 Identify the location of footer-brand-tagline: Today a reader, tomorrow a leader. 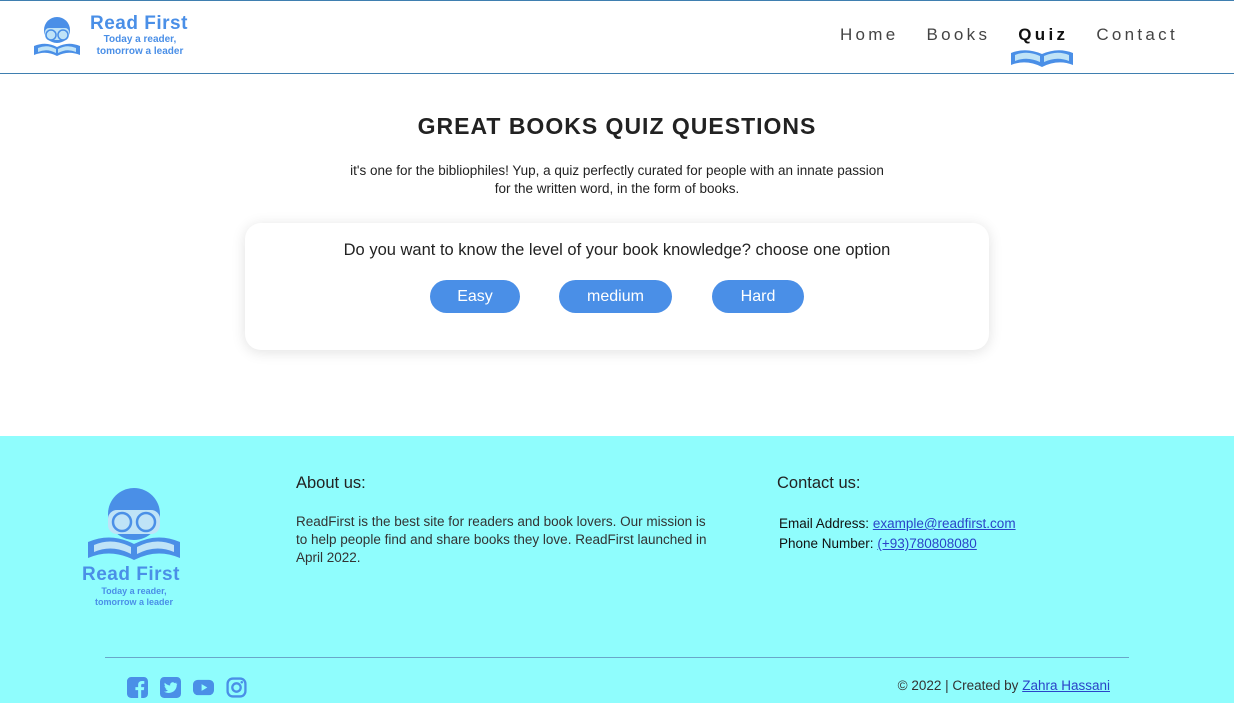
(134, 596).